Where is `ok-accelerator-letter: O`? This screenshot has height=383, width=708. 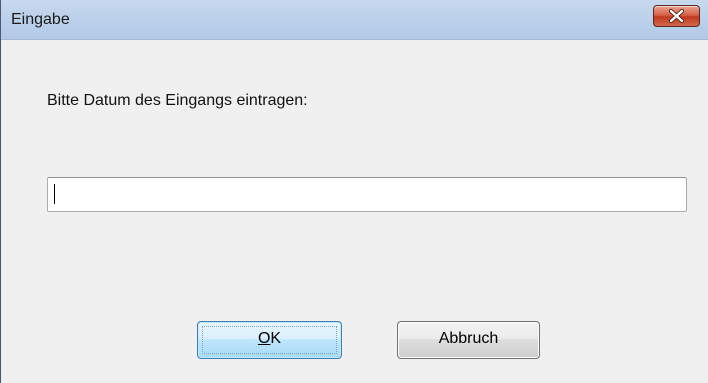
ok-accelerator-letter: O is located at coordinates (264, 338).